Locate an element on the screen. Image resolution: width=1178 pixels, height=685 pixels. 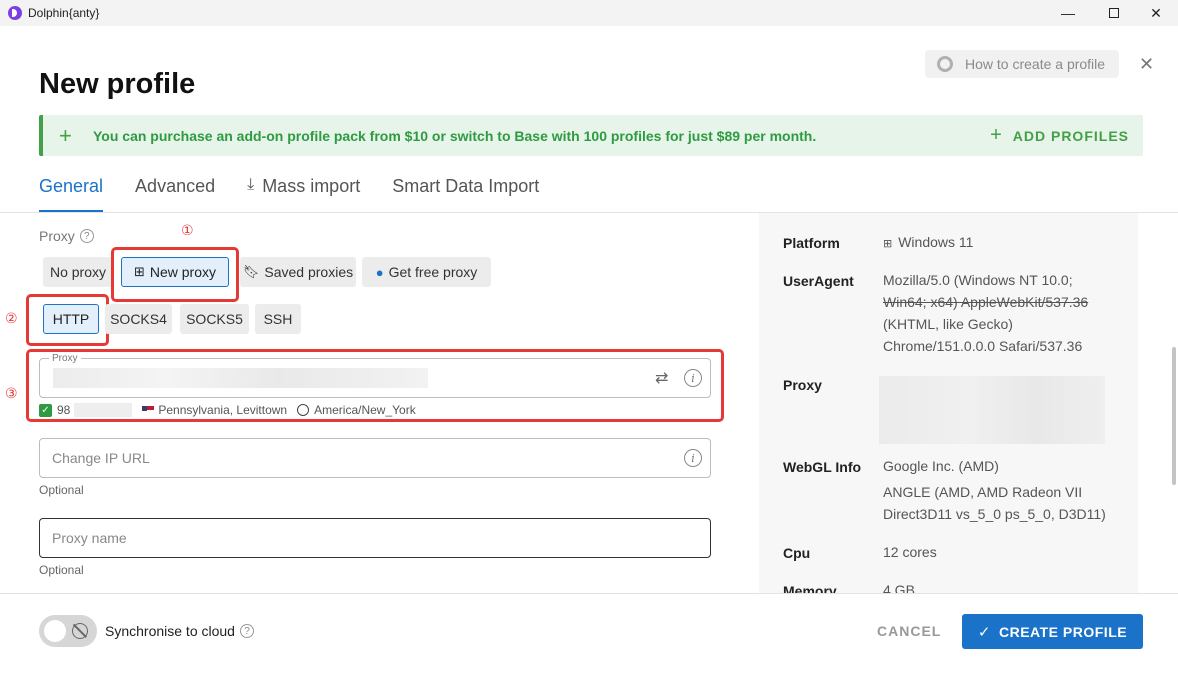
sync-label-text: Synchronise to cloud is located at coordinates (170, 631).